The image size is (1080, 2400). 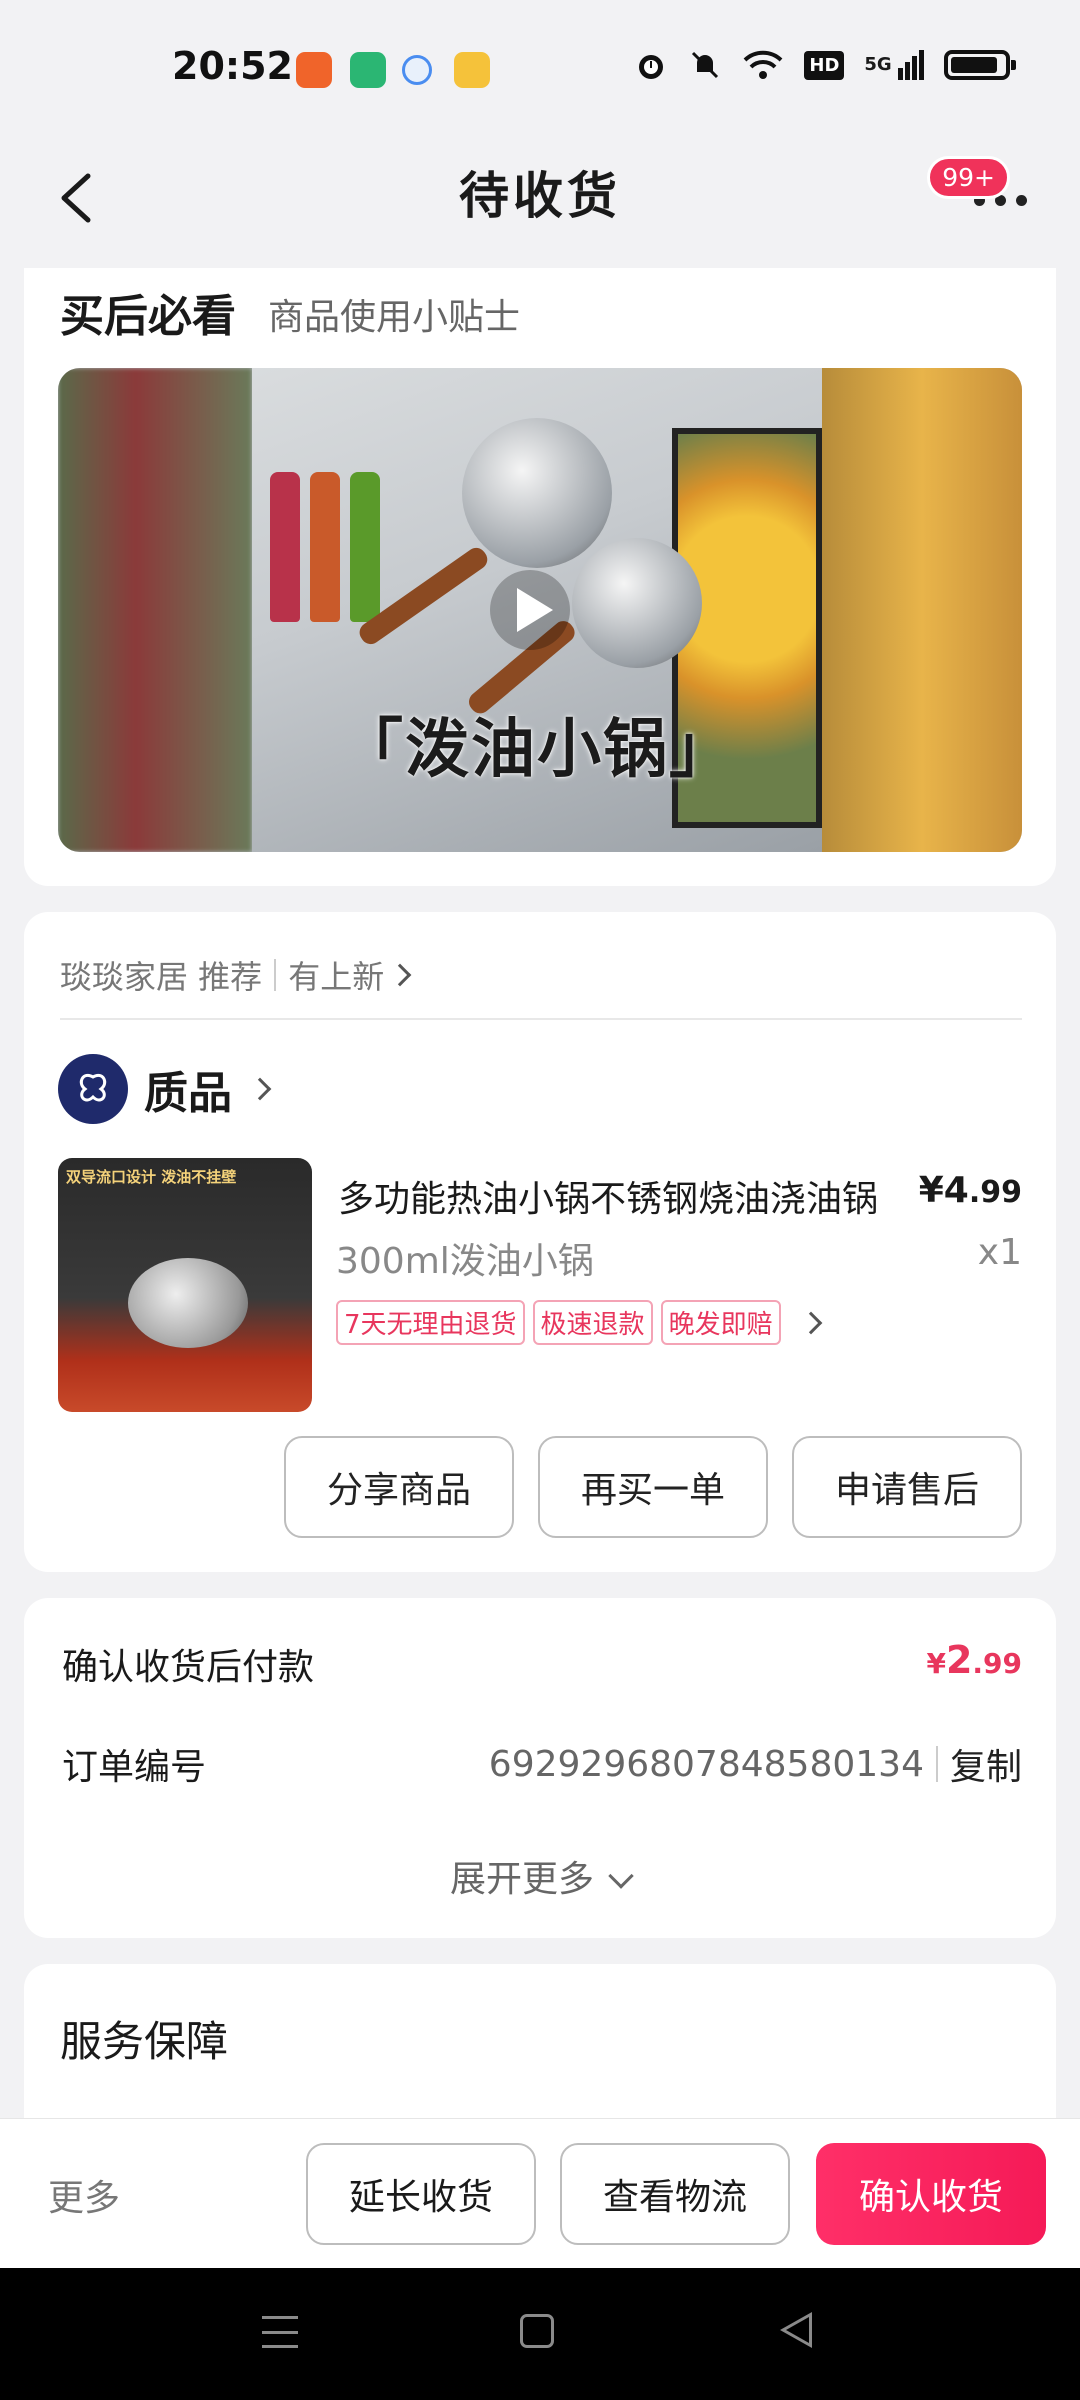 What do you see at coordinates (1021, 200) in the screenshot?
I see `dot-icon` at bounding box center [1021, 200].